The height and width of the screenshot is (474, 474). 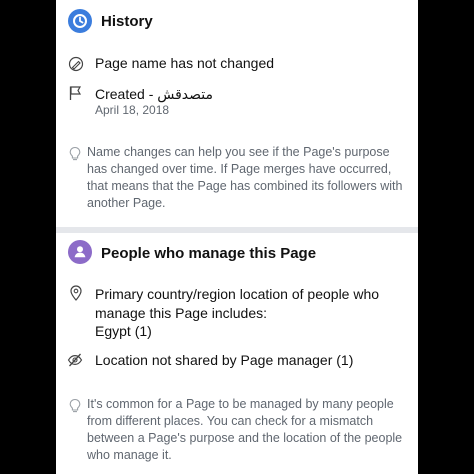 What do you see at coordinates (185, 63) in the screenshot?
I see `name-status: Page name has not changed` at bounding box center [185, 63].